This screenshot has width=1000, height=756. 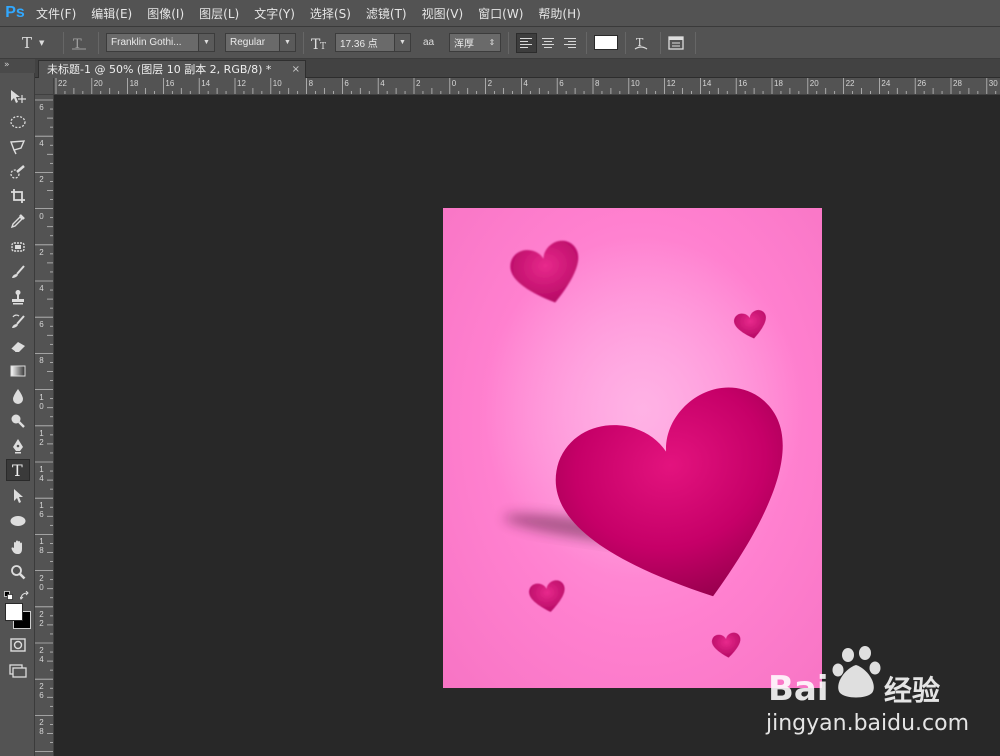 I want to click on vertical-ruler: 642024681012141618202224262830, so click(x=44, y=425).